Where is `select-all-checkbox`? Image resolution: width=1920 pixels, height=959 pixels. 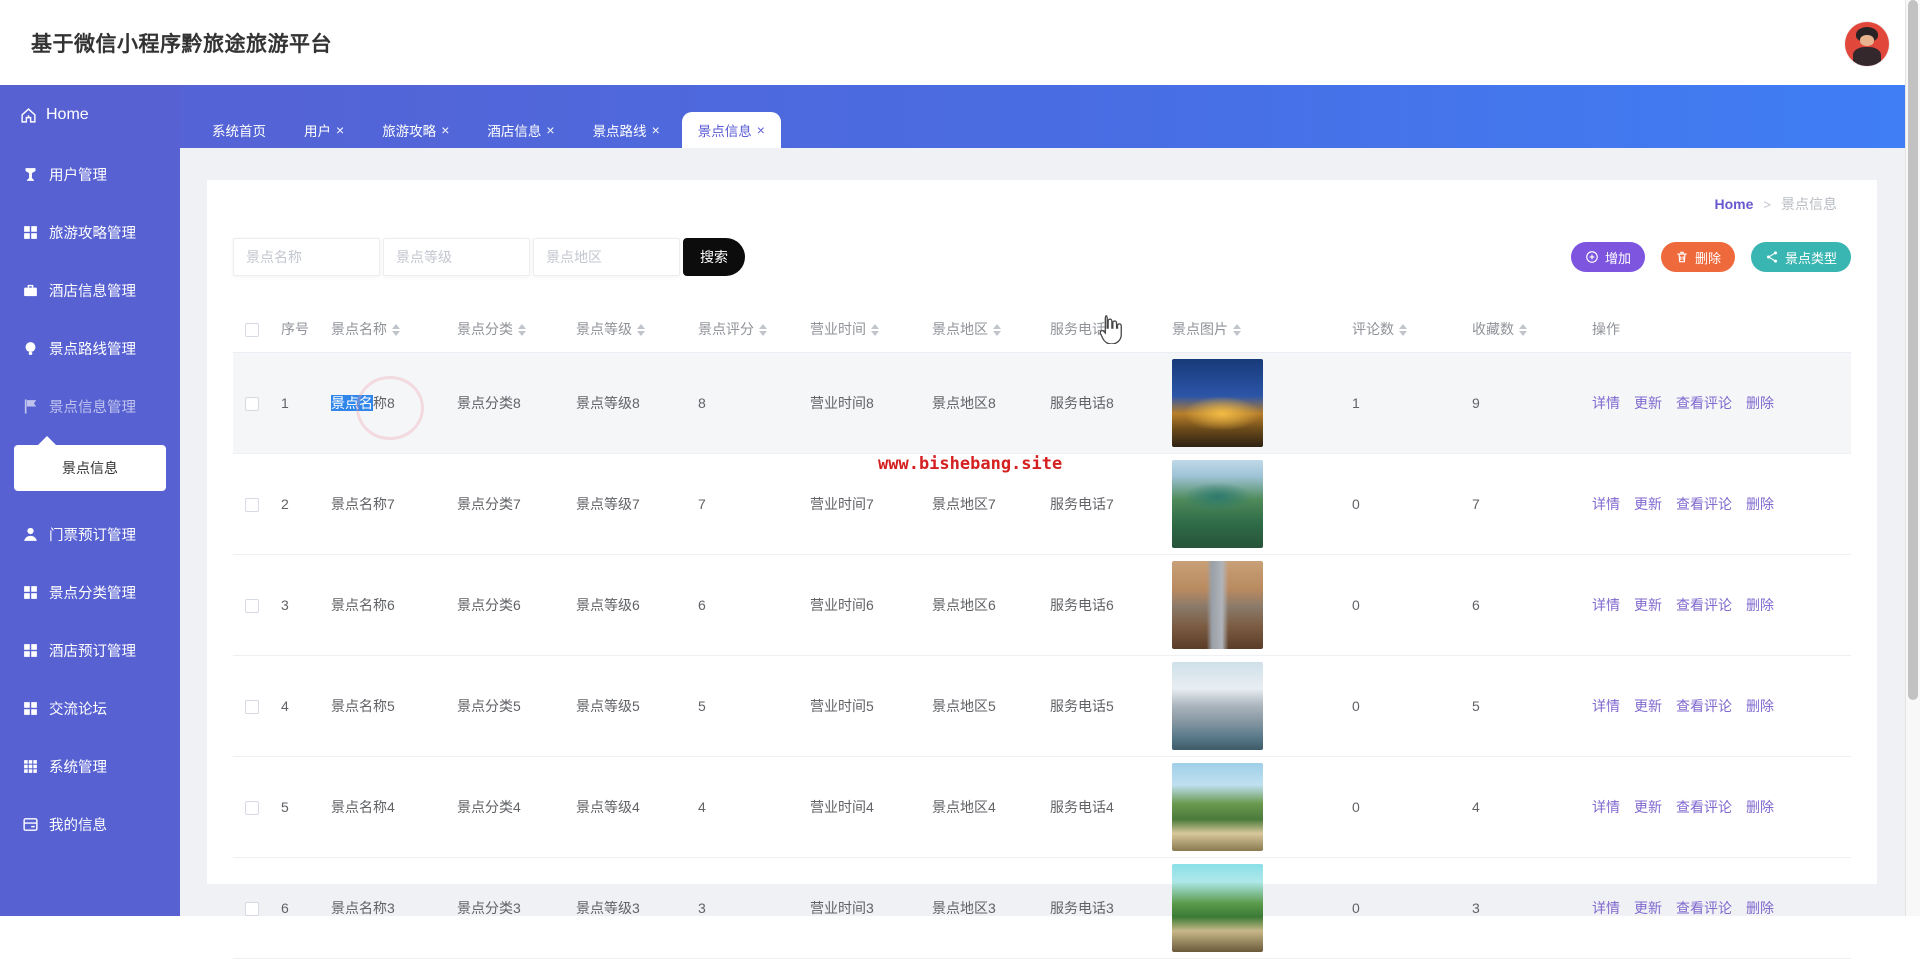 select-all-checkbox is located at coordinates (252, 330).